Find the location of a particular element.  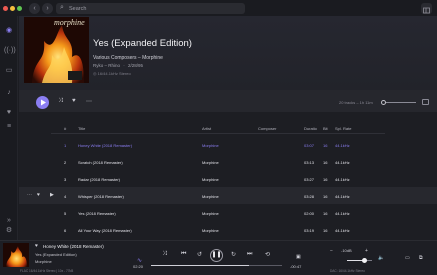

volume-up-icon: + is located at coordinates (366, 251).